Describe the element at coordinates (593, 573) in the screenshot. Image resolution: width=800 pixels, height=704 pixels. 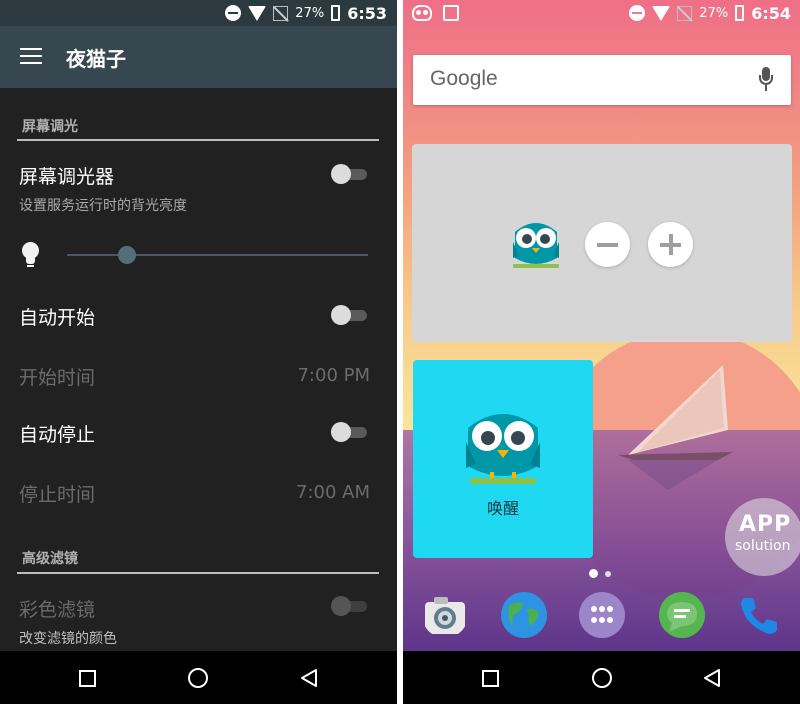
I see `page-dot-active` at that location.